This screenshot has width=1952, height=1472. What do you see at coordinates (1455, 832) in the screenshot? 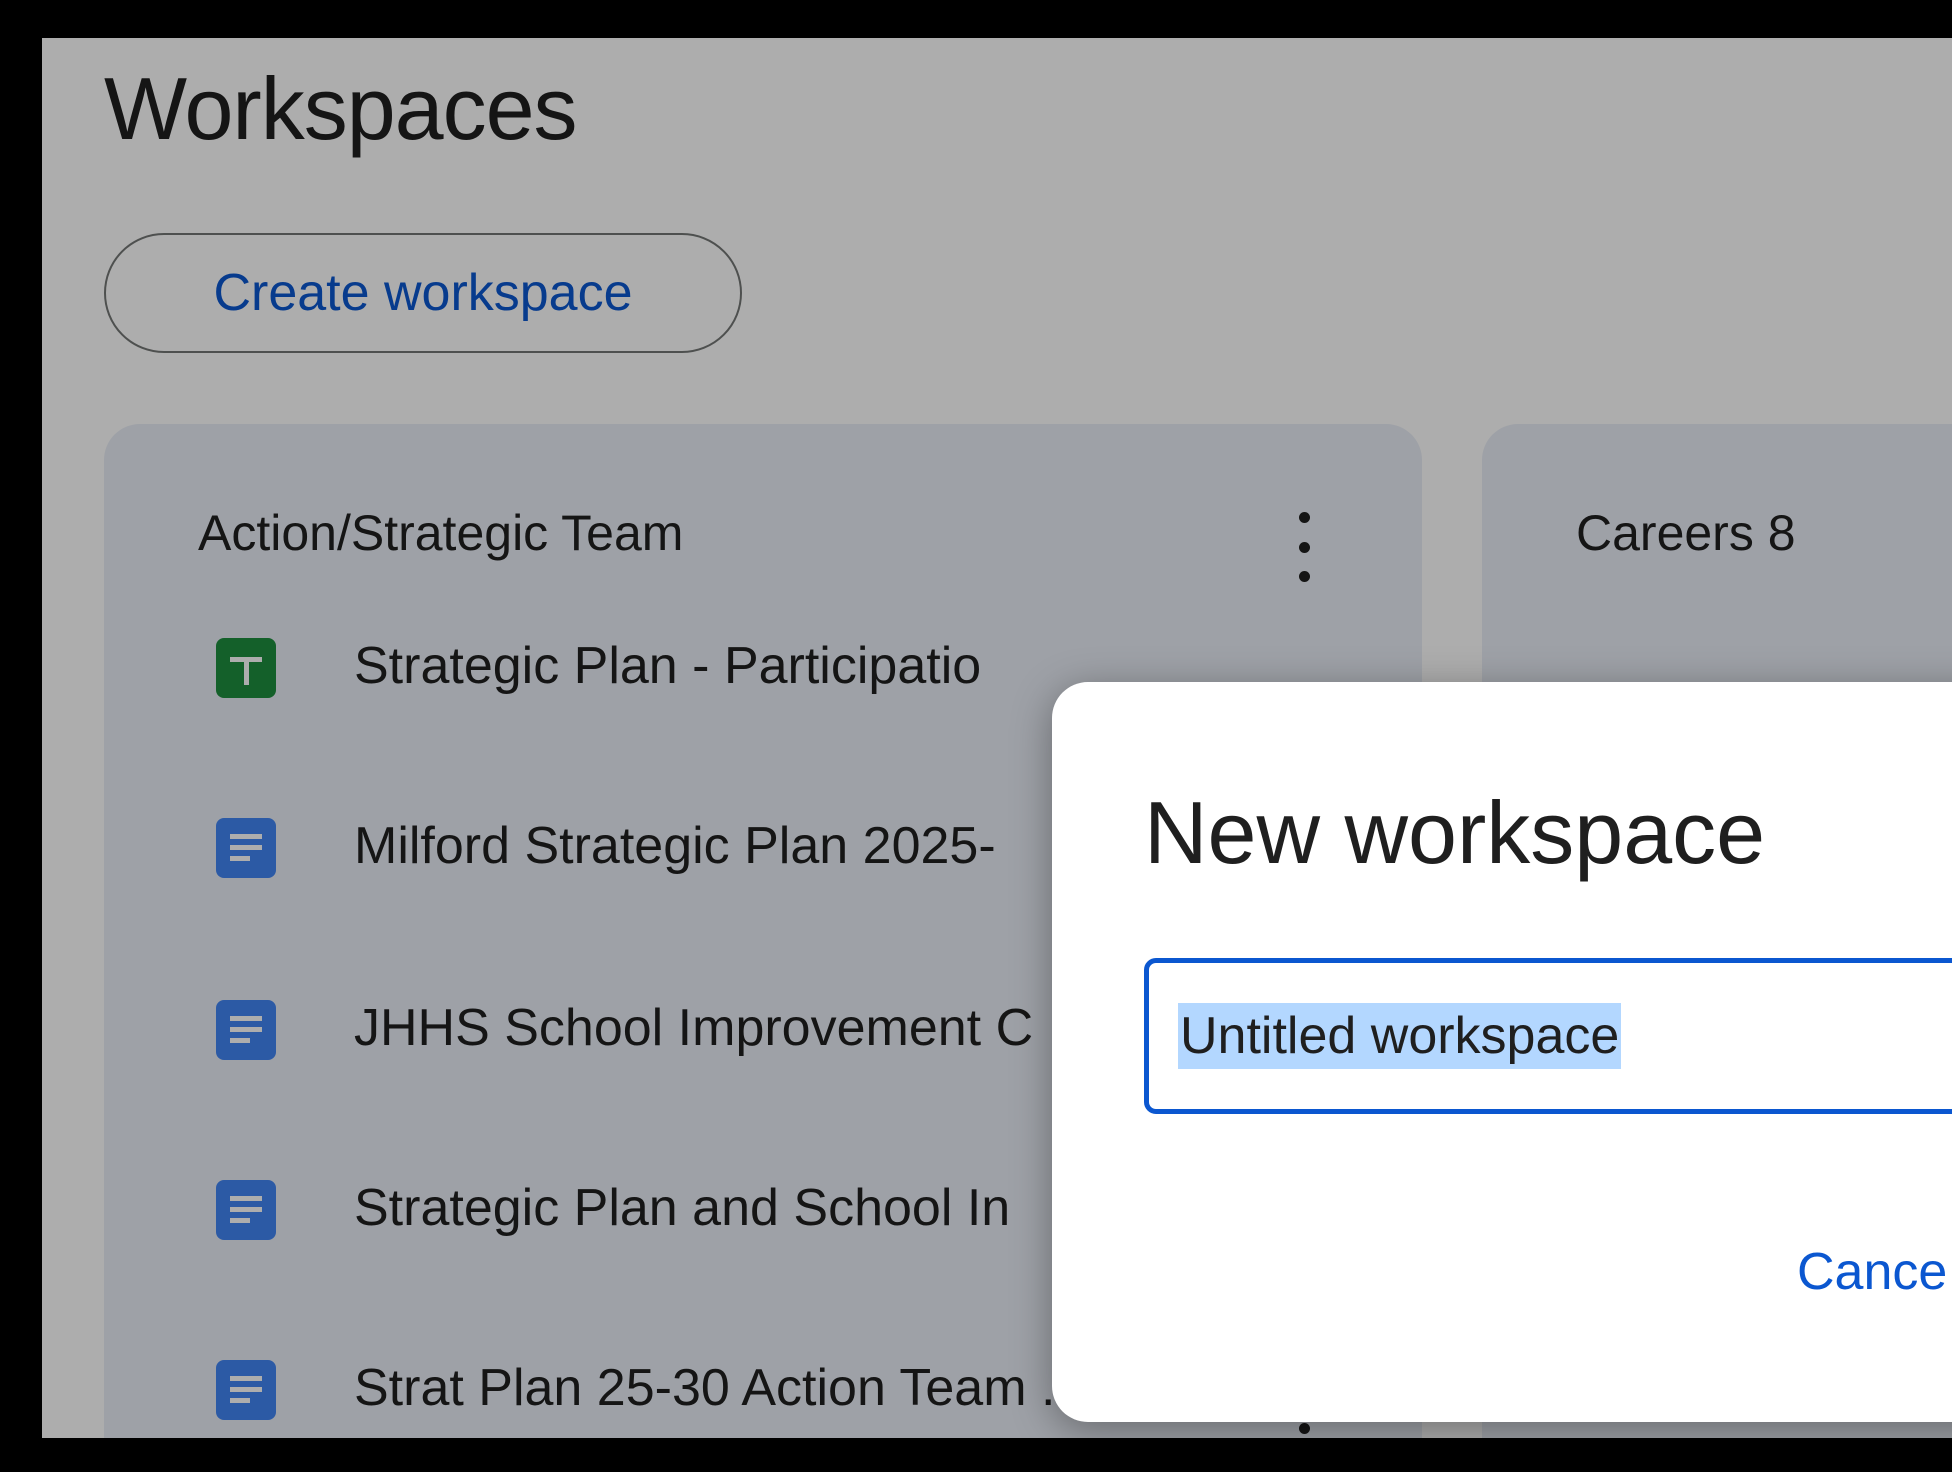
I see `dialog-title: New workspace` at bounding box center [1455, 832].